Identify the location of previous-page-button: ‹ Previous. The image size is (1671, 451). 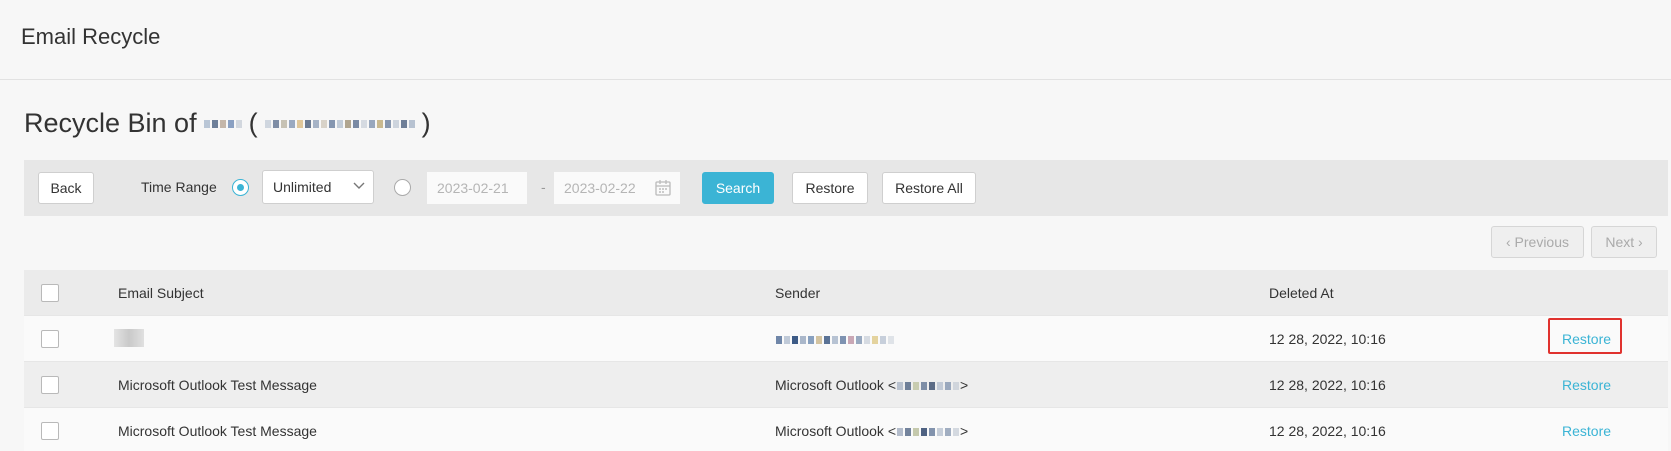
(1537, 242).